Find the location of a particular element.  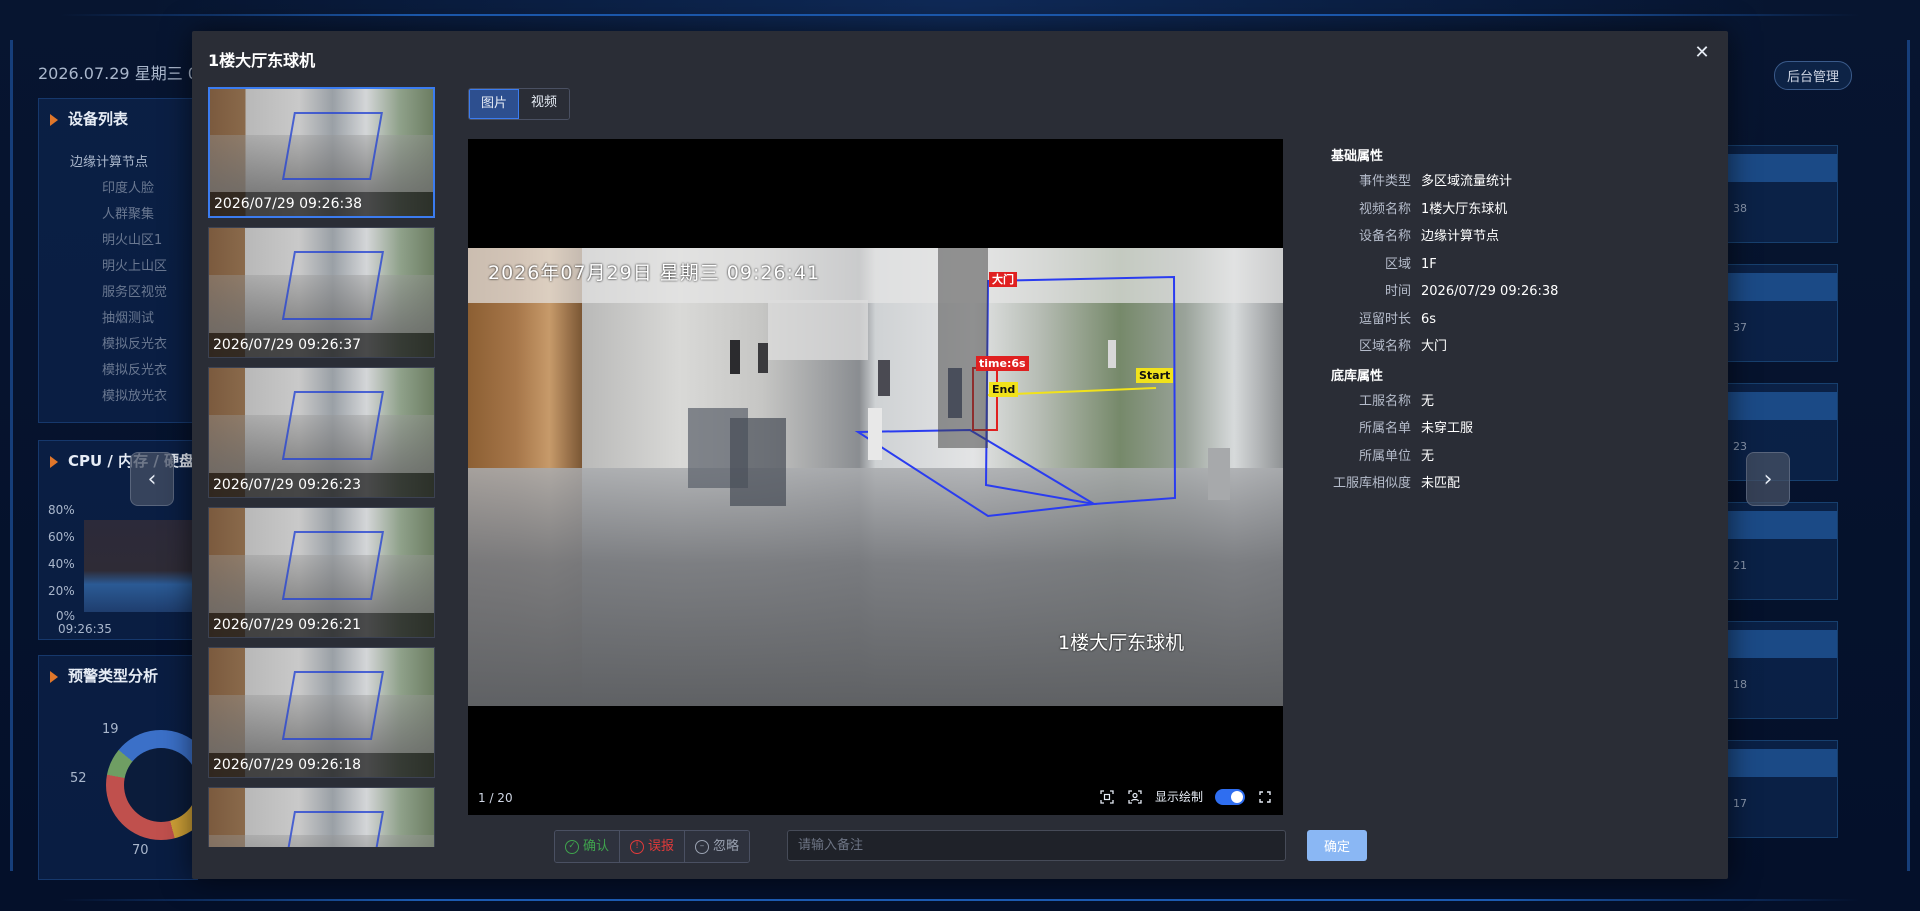

media-tabs: 图片 视频 is located at coordinates (519, 104).